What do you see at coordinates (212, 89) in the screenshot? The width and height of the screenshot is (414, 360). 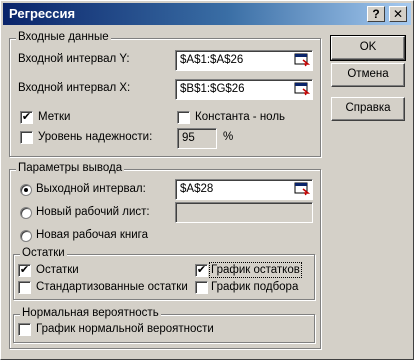 I see `input-x-value: $B$1:$G$26` at bounding box center [212, 89].